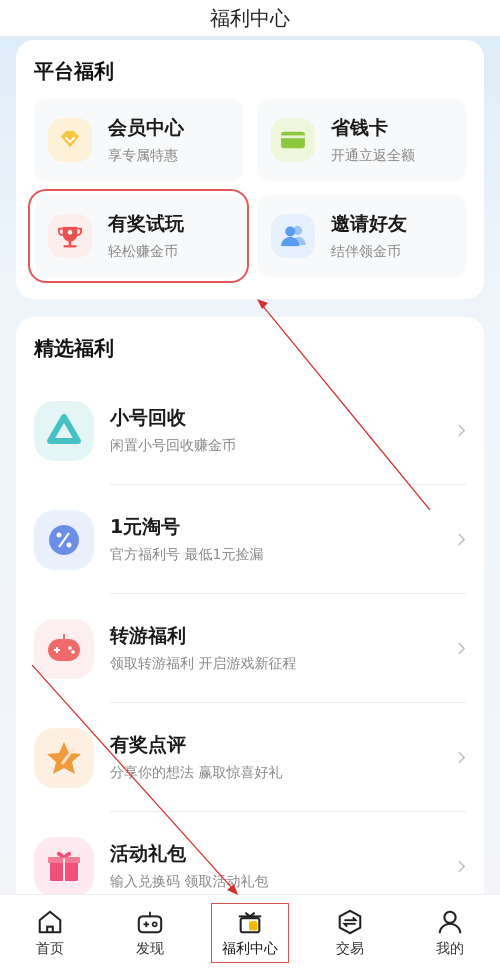  Describe the element at coordinates (148, 854) in the screenshot. I see `item-title: 活动礼包` at that location.